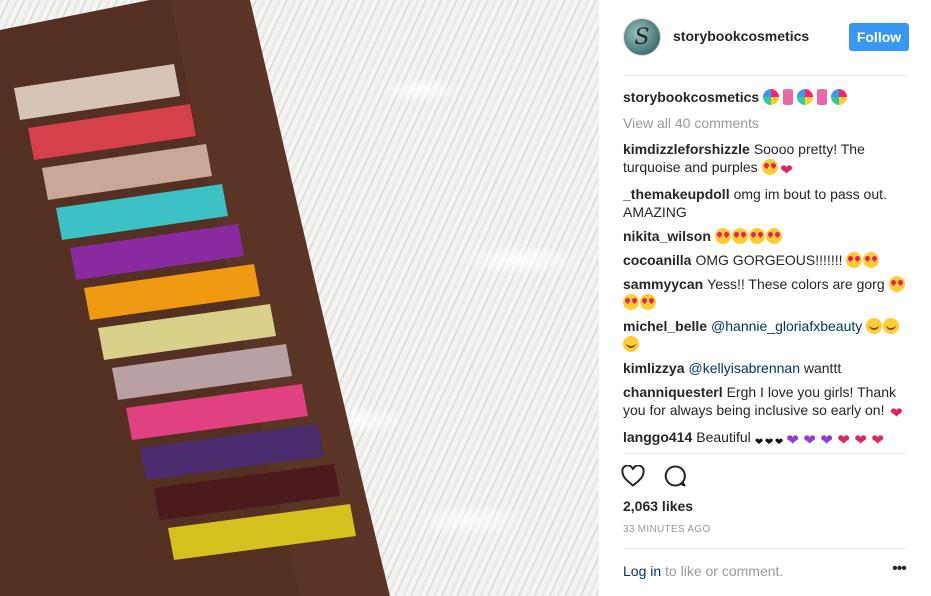  What do you see at coordinates (642, 571) in the screenshot?
I see `login-link: Log in` at bounding box center [642, 571].